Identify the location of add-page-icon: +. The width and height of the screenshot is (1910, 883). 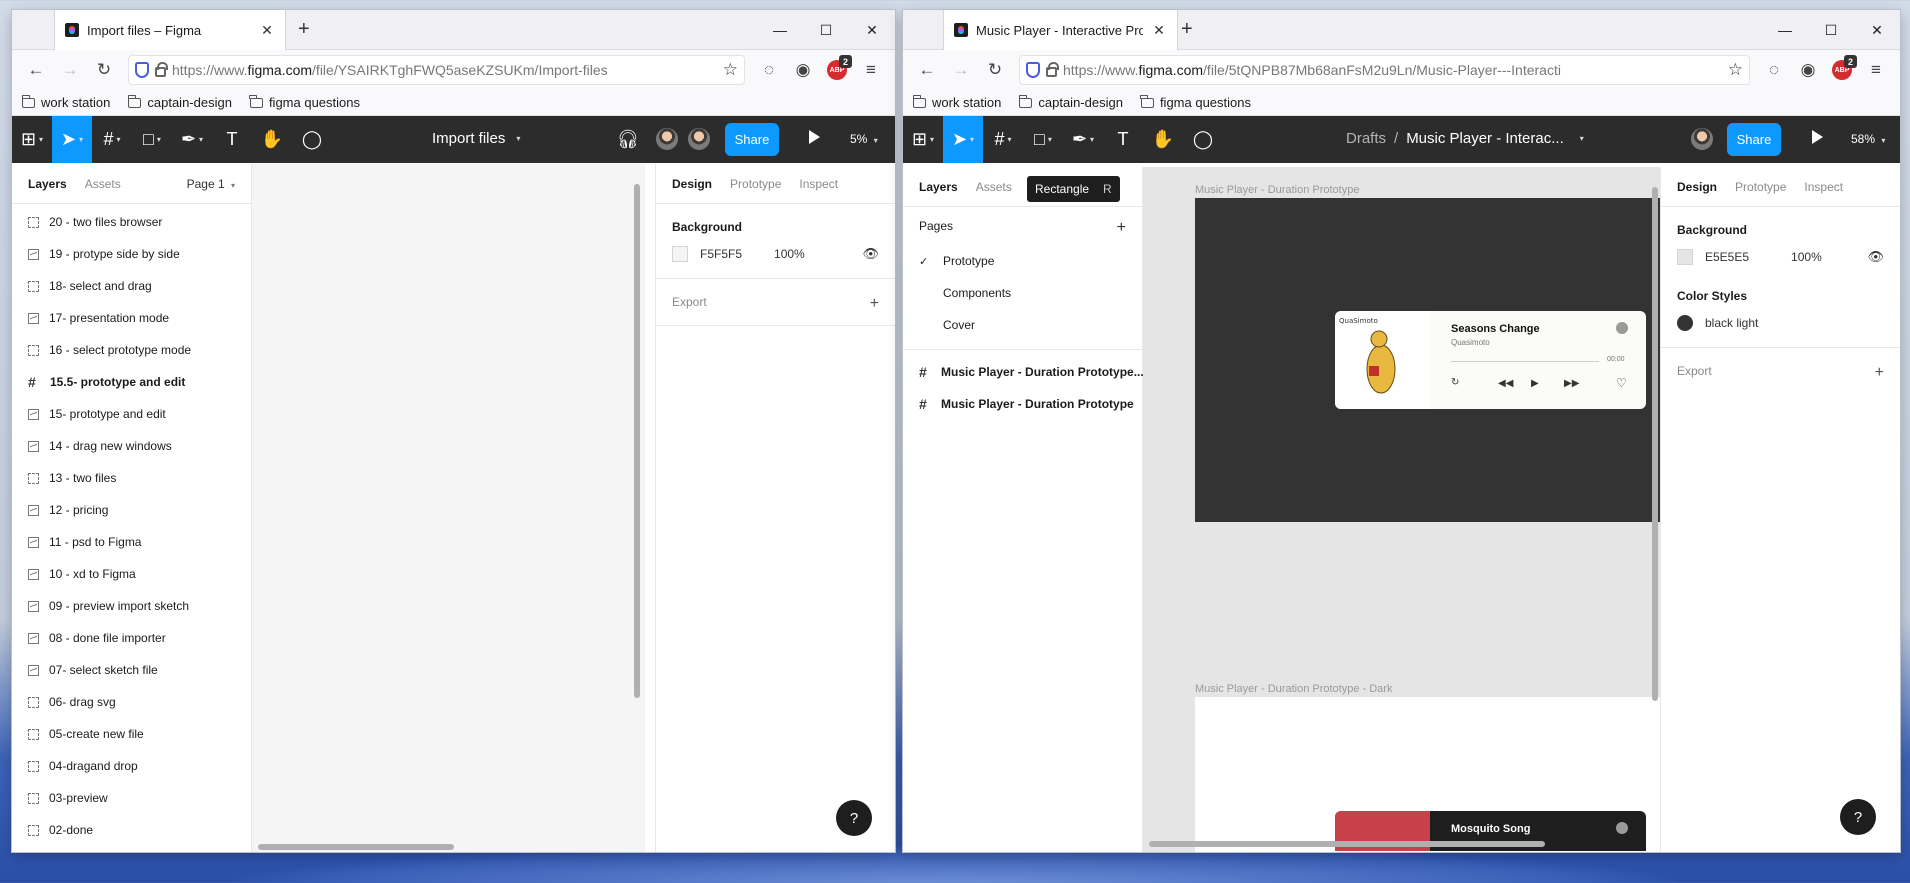
(1121, 228).